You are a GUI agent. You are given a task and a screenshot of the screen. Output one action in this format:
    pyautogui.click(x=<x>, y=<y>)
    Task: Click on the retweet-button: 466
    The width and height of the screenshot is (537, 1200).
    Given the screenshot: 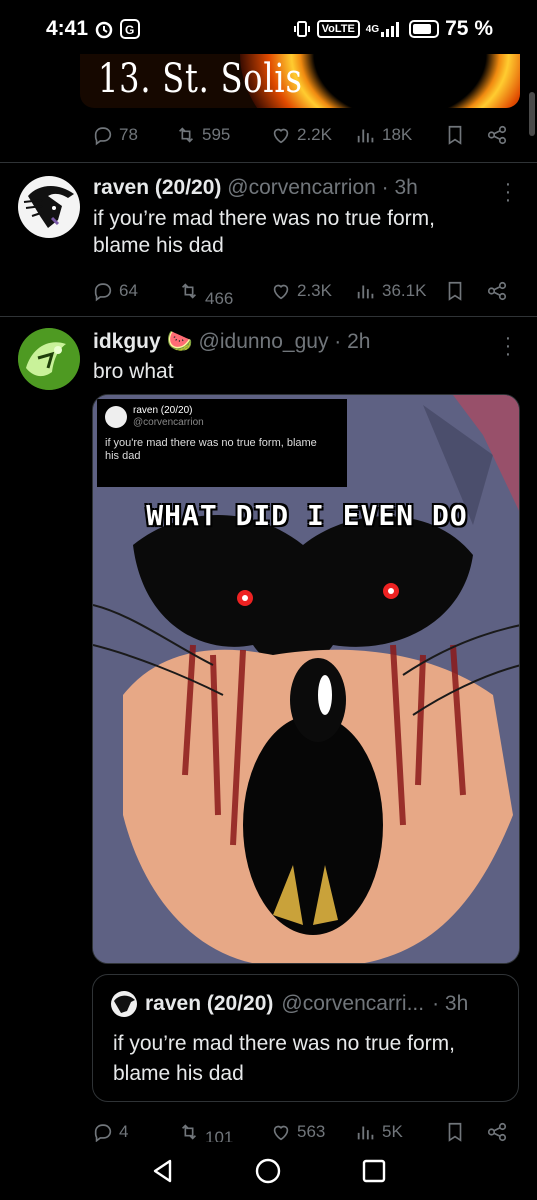 What is the action you would take?
    pyautogui.click(x=205, y=294)
    